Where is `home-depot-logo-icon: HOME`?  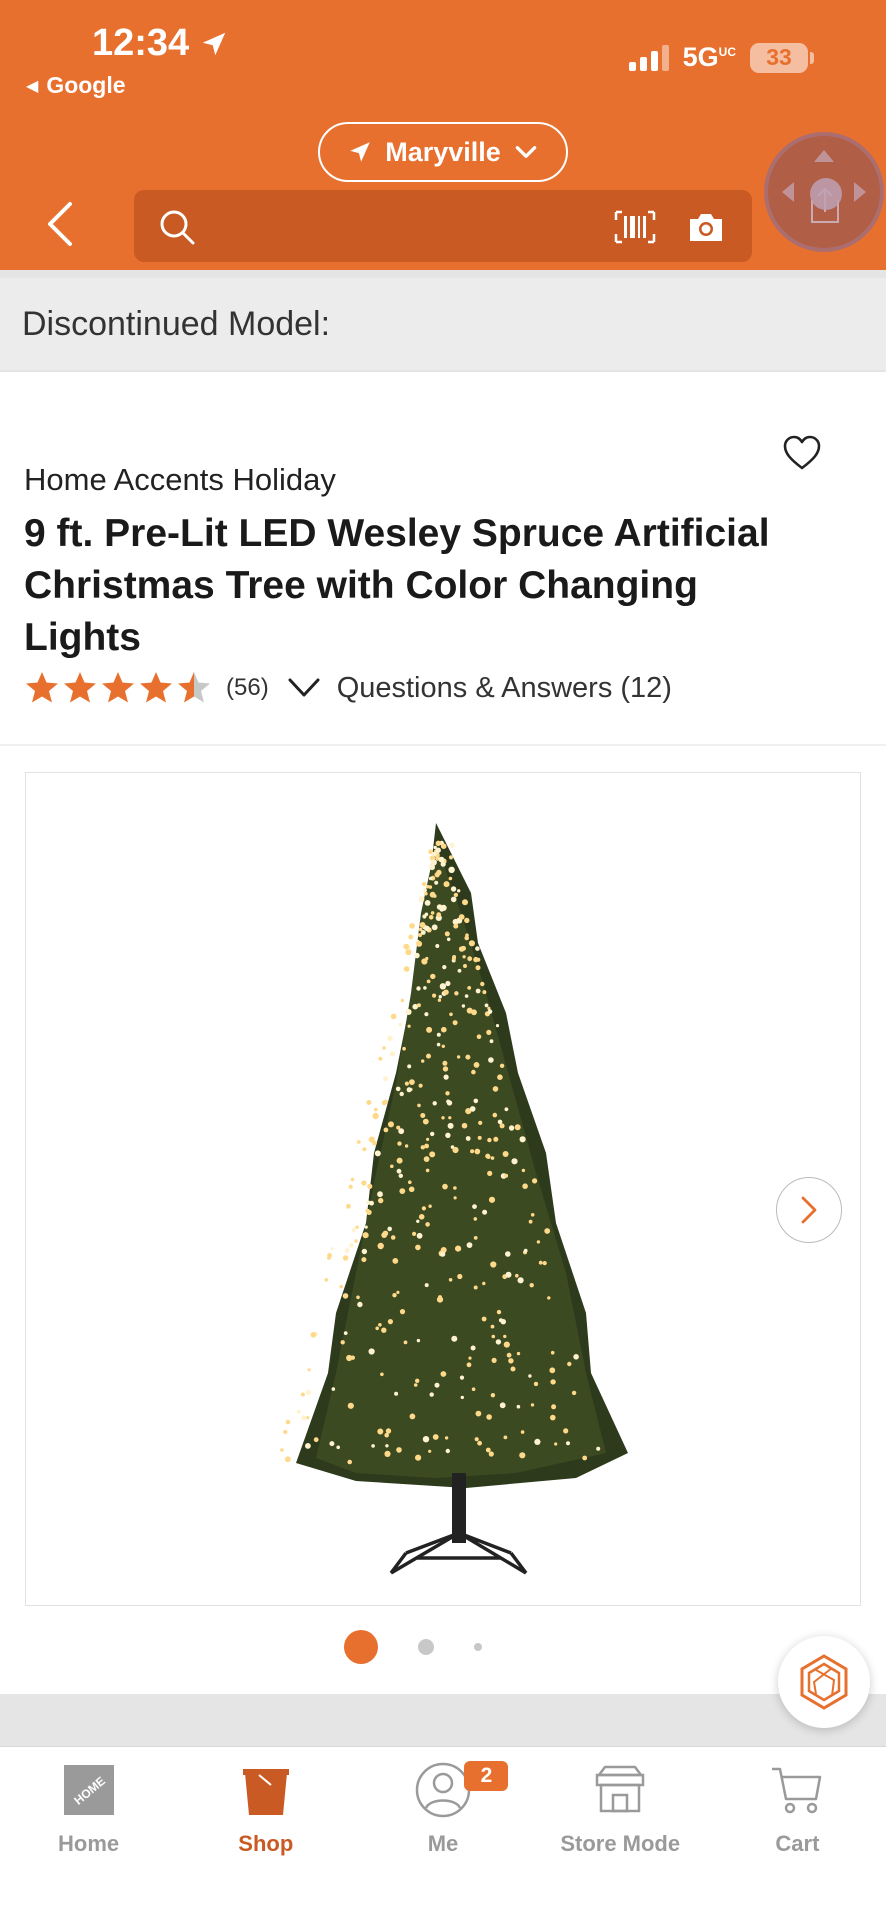
home-depot-logo-icon: HOME is located at coordinates (88, 1790).